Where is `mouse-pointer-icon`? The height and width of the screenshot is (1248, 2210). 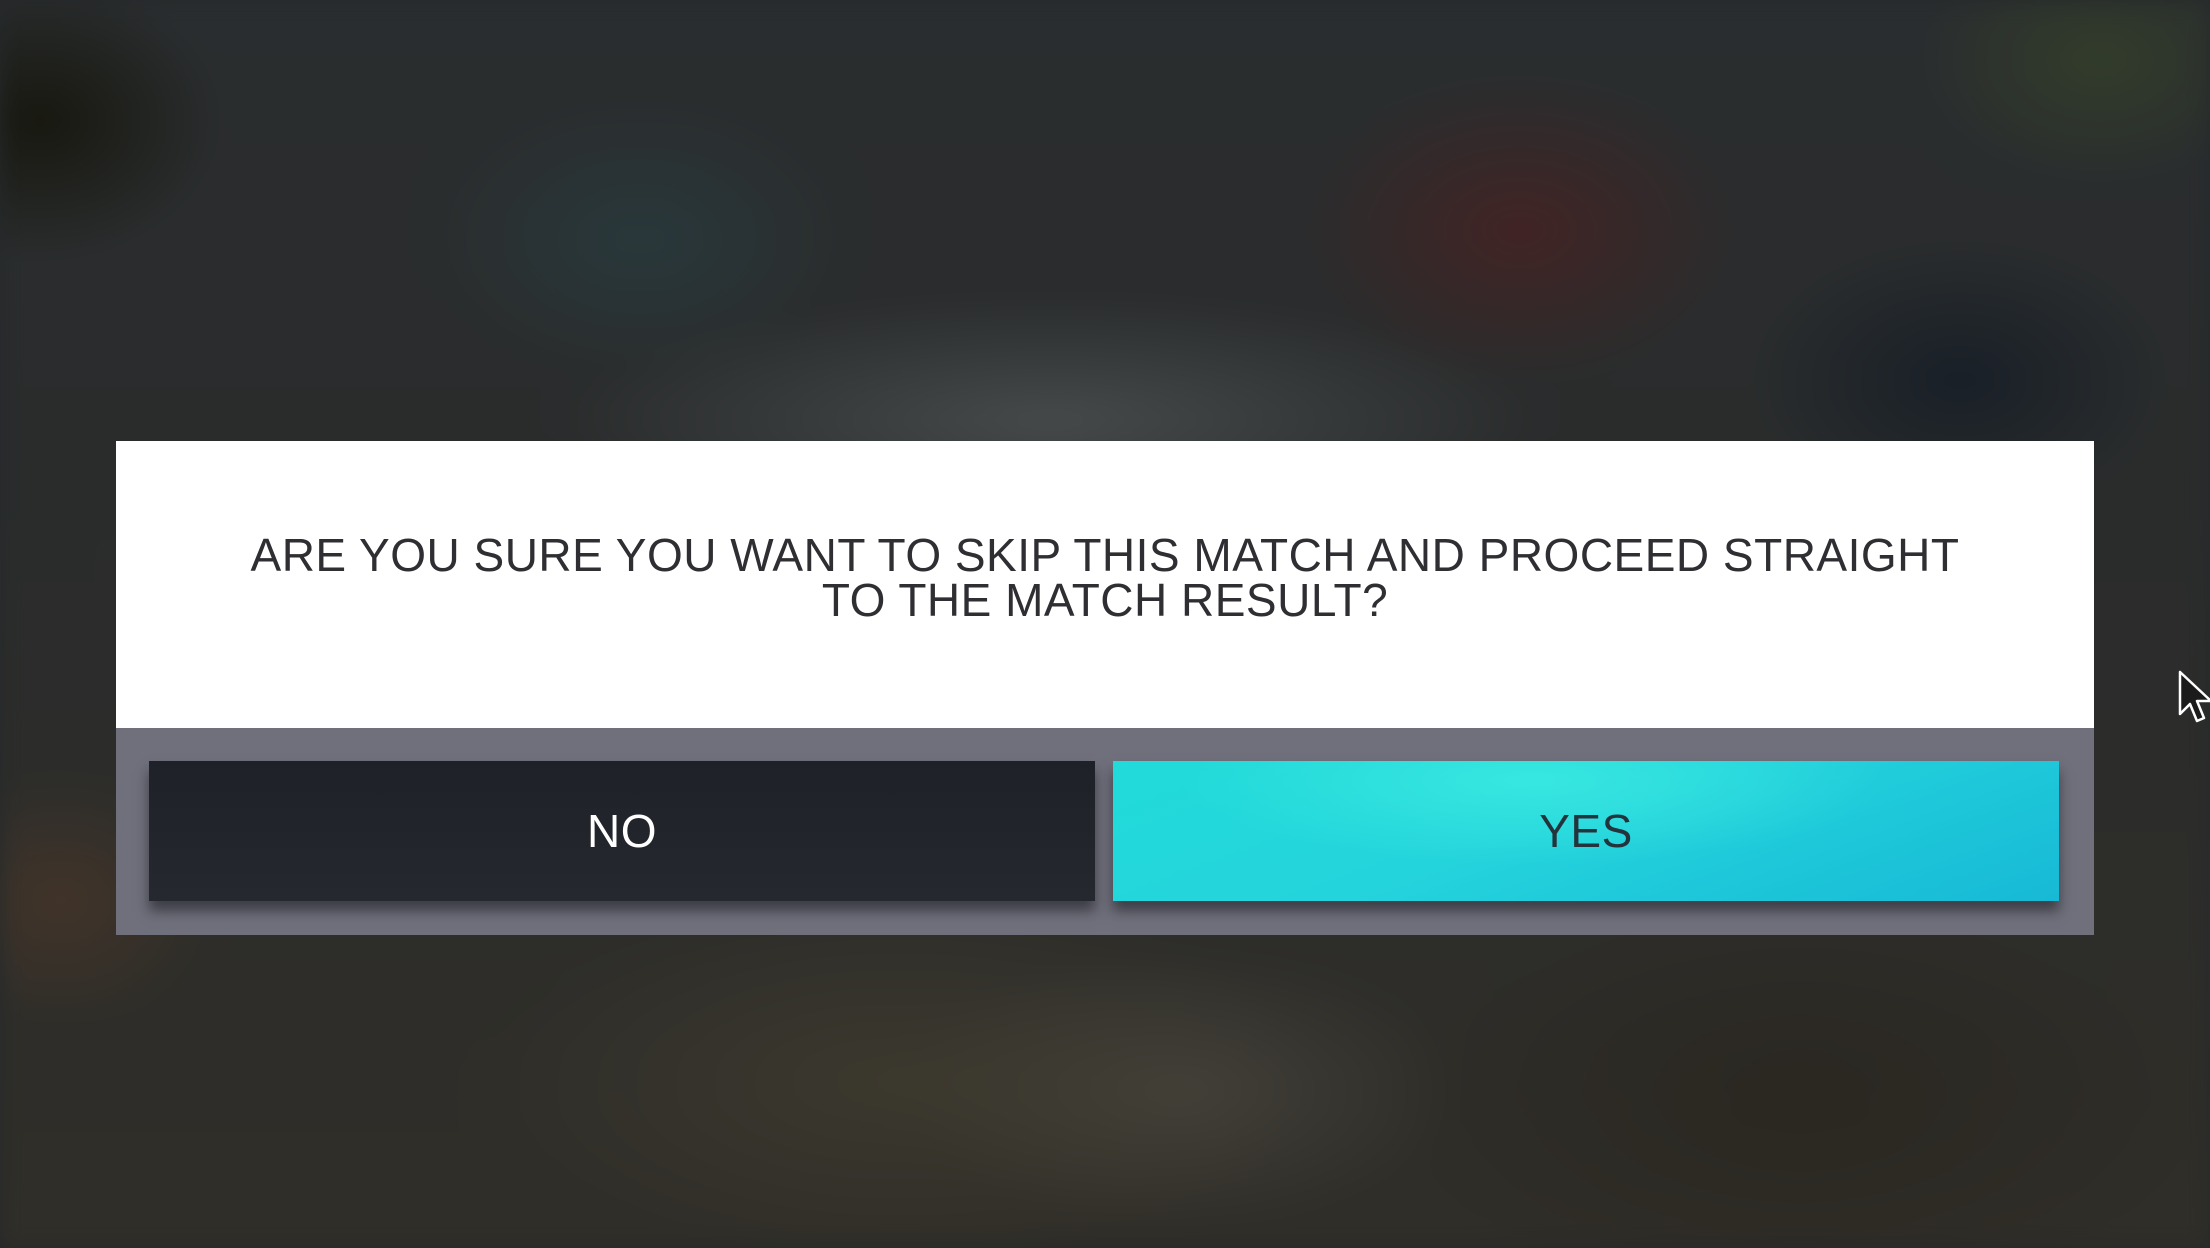
mouse-pointer-icon is located at coordinates (2194, 696).